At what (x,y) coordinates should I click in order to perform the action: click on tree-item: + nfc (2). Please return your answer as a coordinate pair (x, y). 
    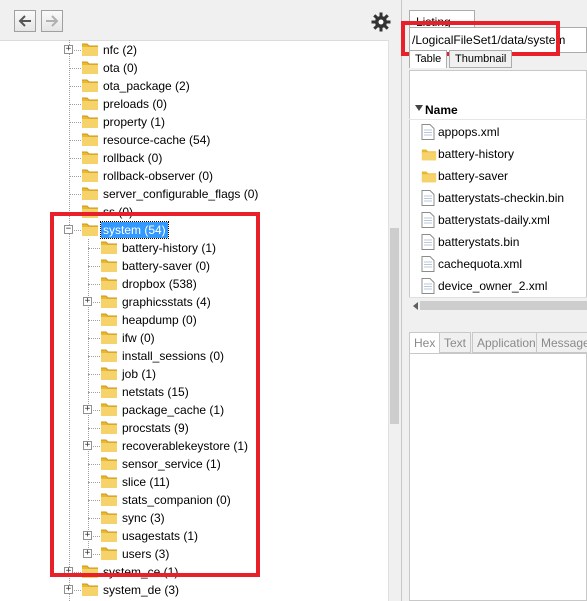
    Looking at the image, I should click on (194, 50).